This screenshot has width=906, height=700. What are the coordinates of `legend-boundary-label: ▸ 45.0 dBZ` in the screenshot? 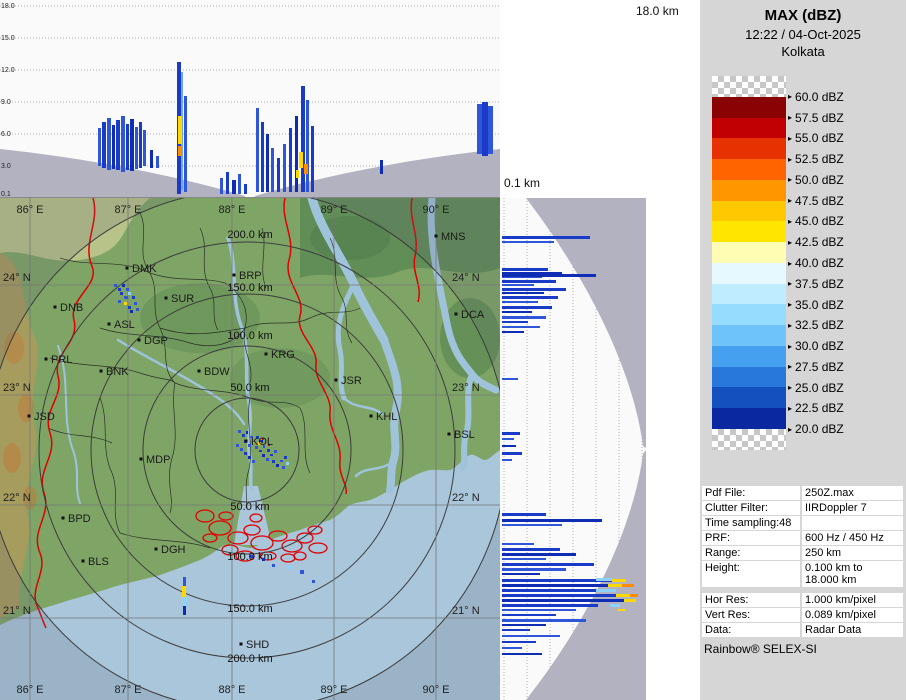 It's located at (816, 221).